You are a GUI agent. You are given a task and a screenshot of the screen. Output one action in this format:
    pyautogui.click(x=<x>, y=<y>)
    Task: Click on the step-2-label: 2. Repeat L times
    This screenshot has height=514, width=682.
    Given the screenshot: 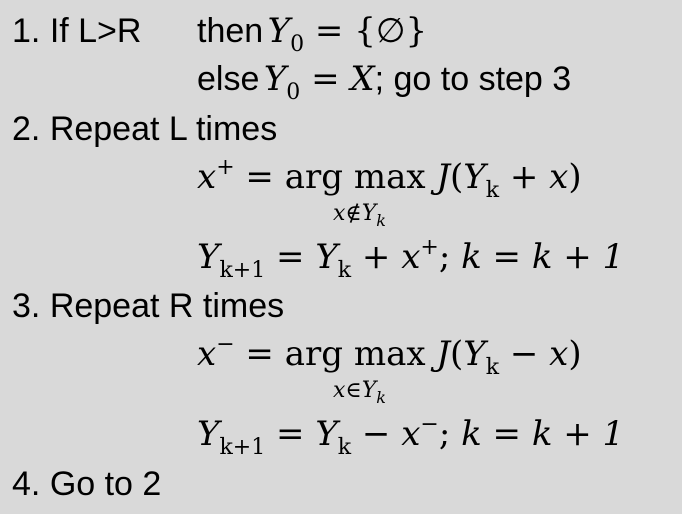 What is the action you would take?
    pyautogui.click(x=145, y=129)
    